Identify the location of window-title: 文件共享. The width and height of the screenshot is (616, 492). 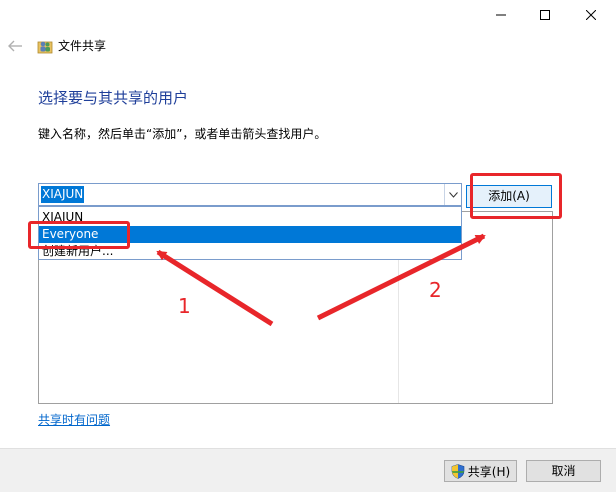
(82, 46).